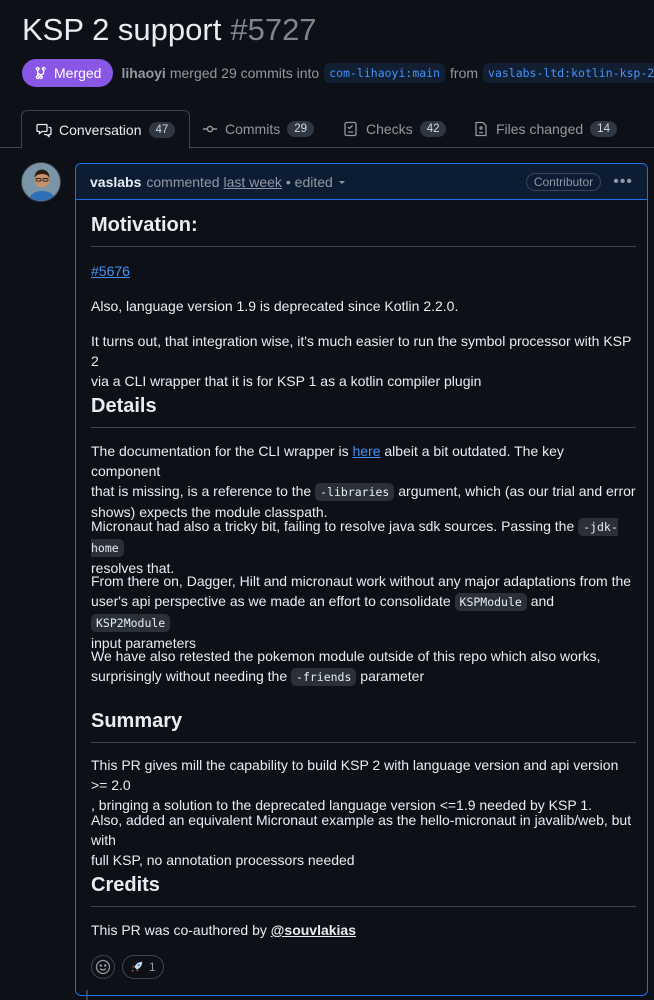  What do you see at coordinates (568, 73) in the screenshot?
I see `head-branch: vaslabs-ltd:kotlin-ksp-2` at bounding box center [568, 73].